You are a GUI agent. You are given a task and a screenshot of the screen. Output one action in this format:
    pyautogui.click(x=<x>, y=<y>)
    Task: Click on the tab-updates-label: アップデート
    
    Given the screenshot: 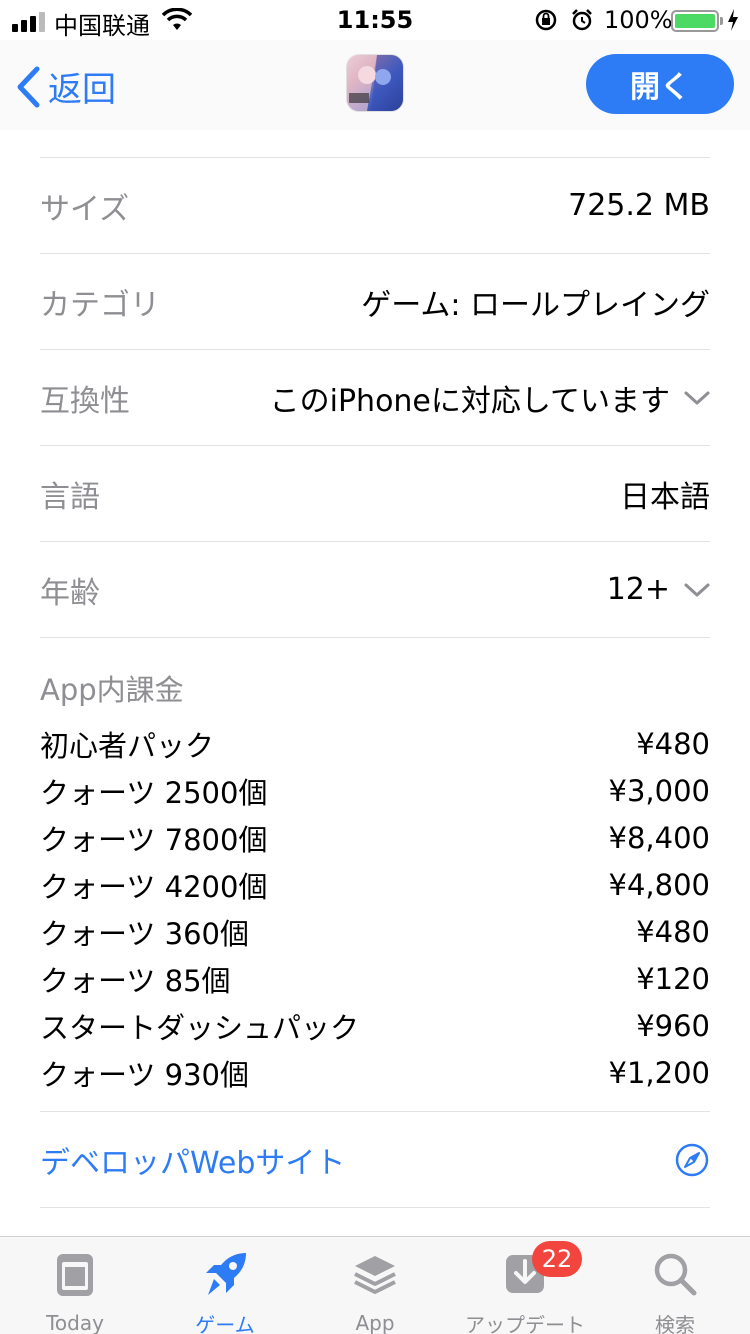 What is the action you would take?
    pyautogui.click(x=525, y=1323)
    